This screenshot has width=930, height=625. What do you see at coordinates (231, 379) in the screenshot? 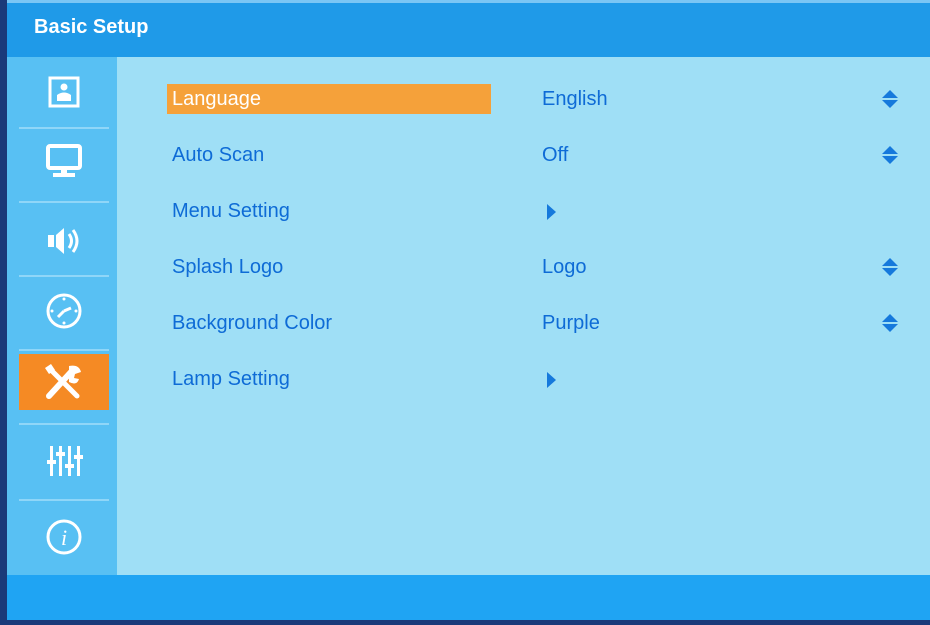
I see `row-label: Lamp Setting` at bounding box center [231, 379].